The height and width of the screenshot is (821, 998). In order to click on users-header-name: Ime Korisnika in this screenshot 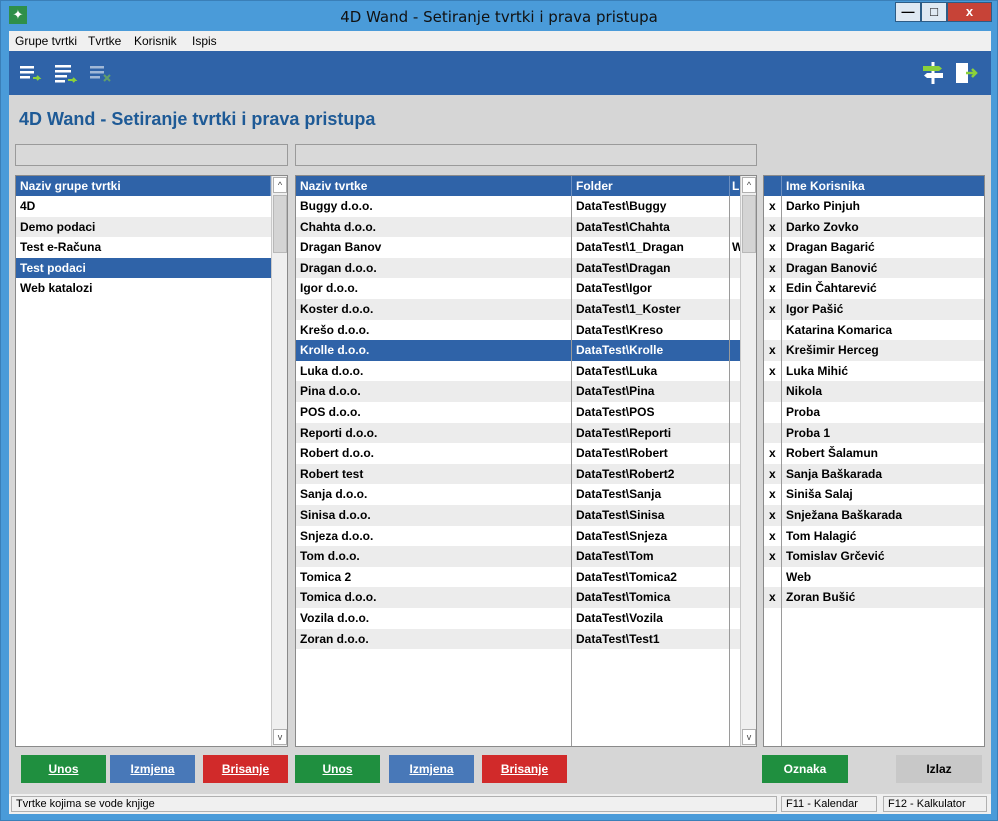, I will do `click(883, 186)`.